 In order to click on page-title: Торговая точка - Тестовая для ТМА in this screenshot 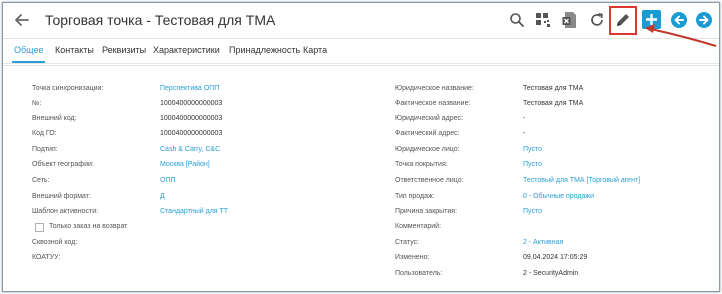, I will do `click(160, 20)`.